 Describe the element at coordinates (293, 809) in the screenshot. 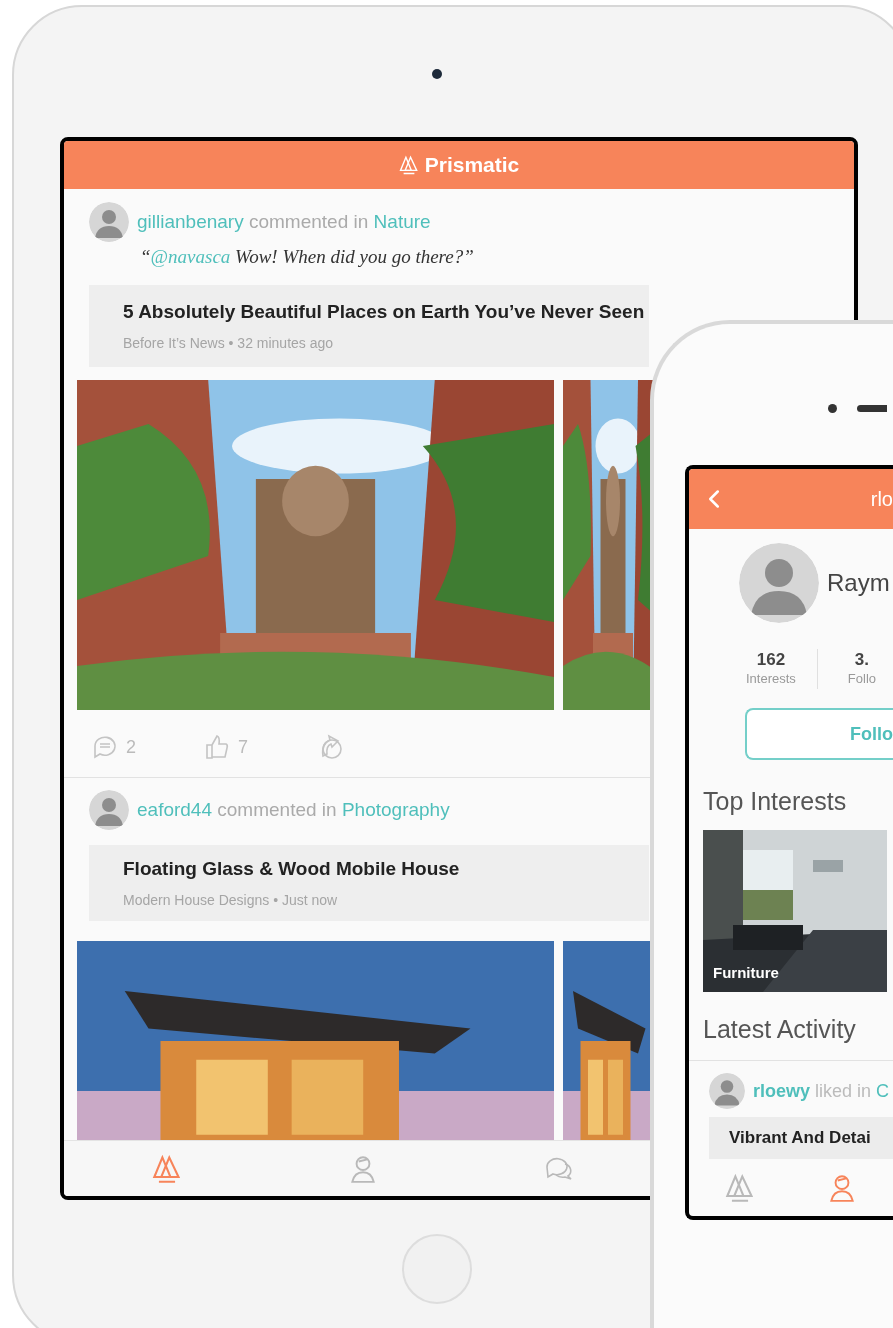

I see `post-header: eaford44 commented in Photography` at that location.